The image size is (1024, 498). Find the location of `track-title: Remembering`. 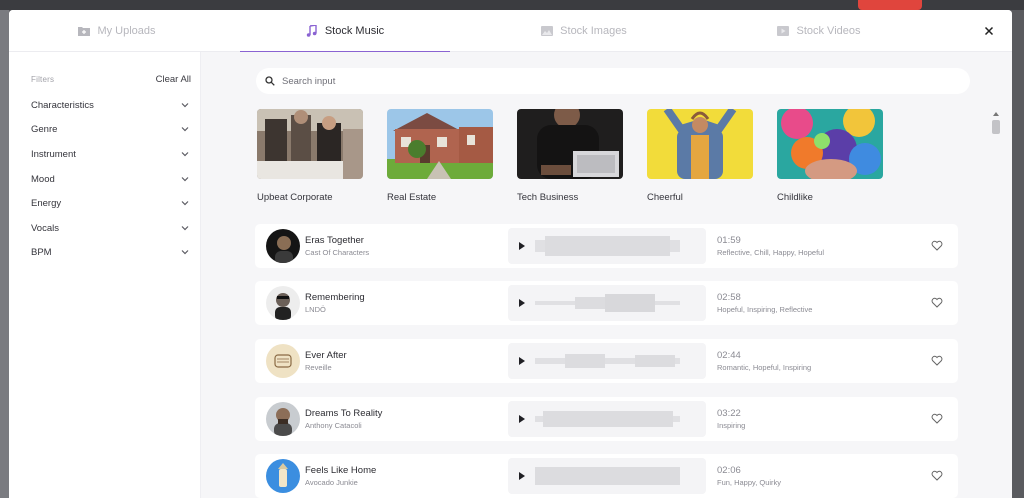

track-title: Remembering is located at coordinates (335, 297).